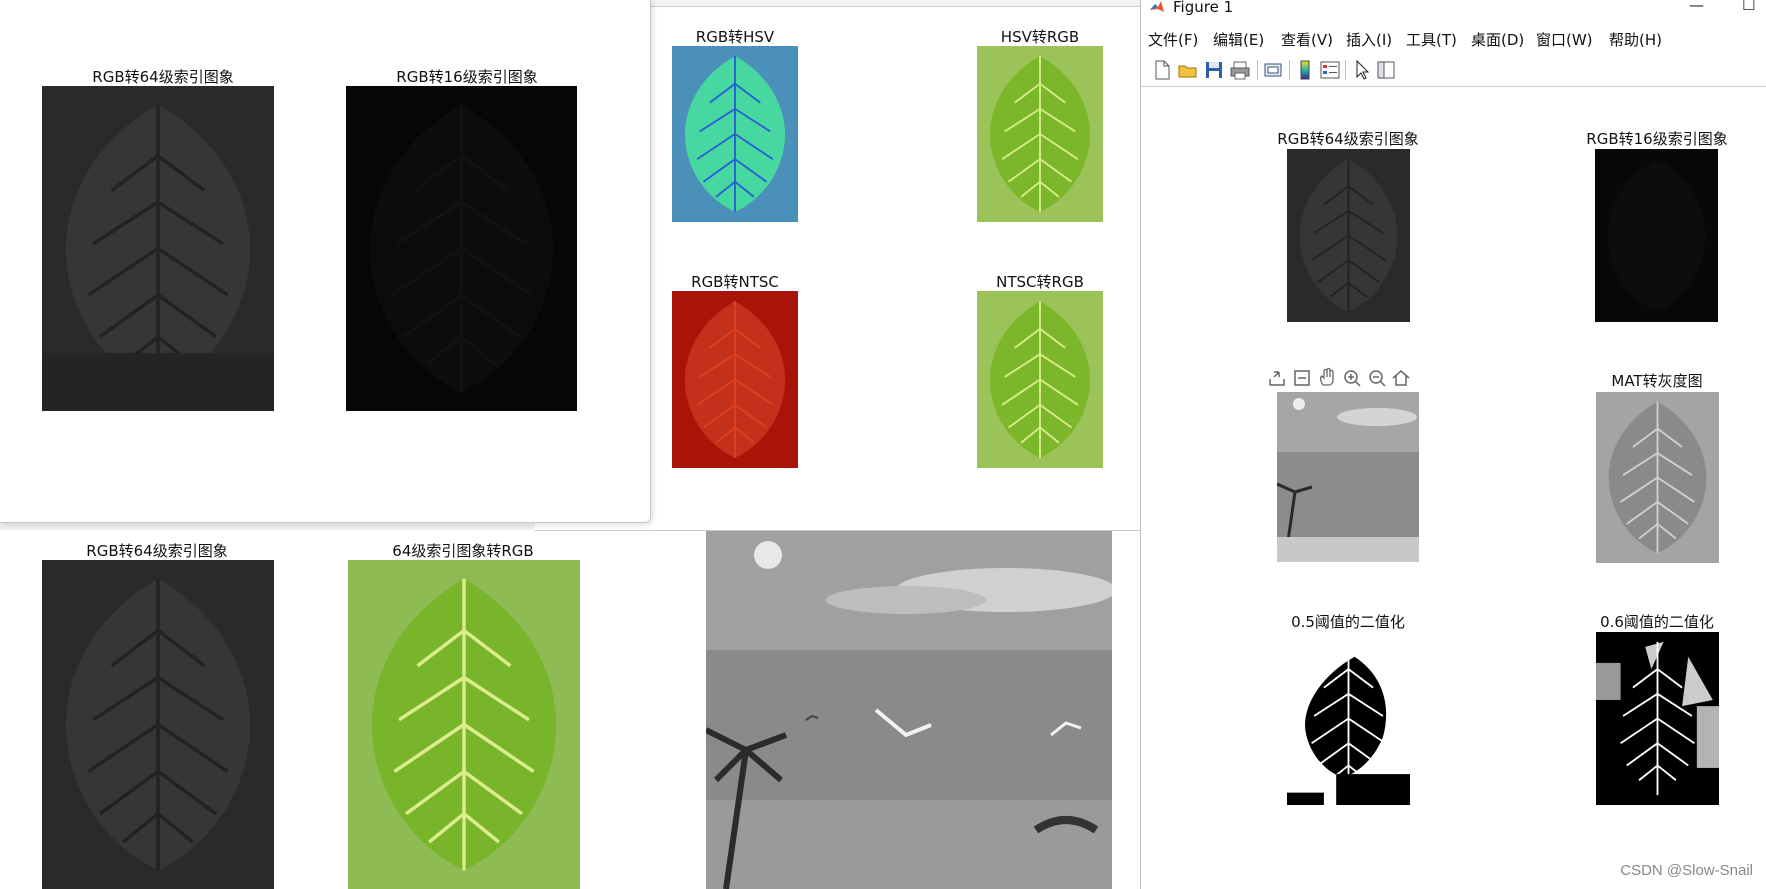 This screenshot has height=889, width=1766. What do you see at coordinates (1040, 37) in the screenshot?
I see `subplot-title: HSV转RGB` at bounding box center [1040, 37].